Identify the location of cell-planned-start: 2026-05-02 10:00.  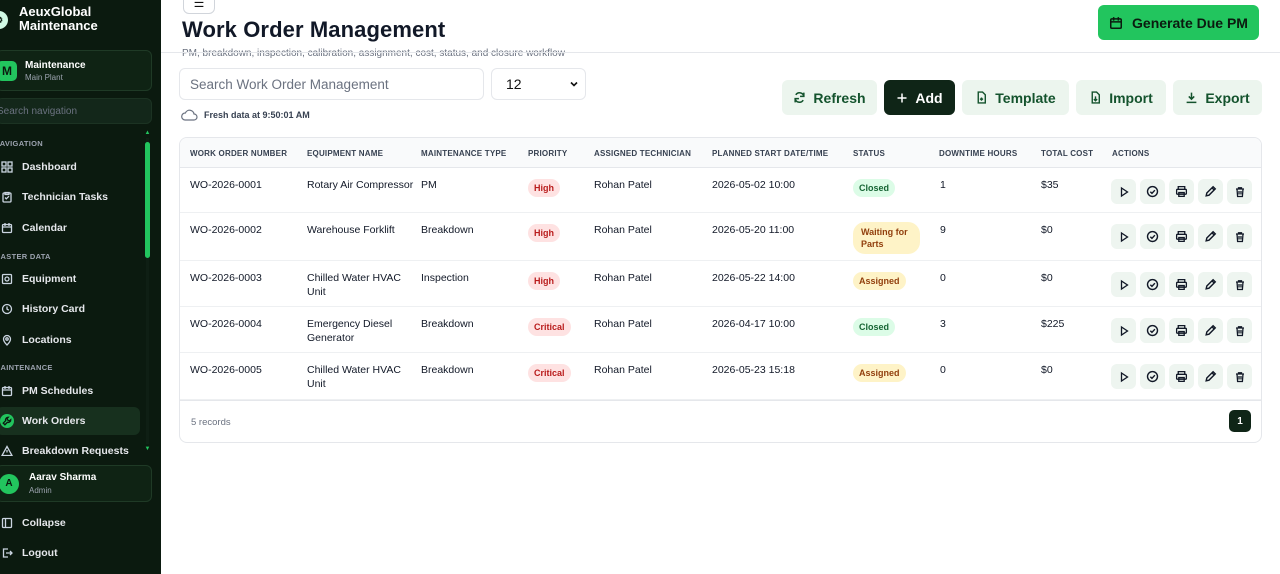
(753, 185).